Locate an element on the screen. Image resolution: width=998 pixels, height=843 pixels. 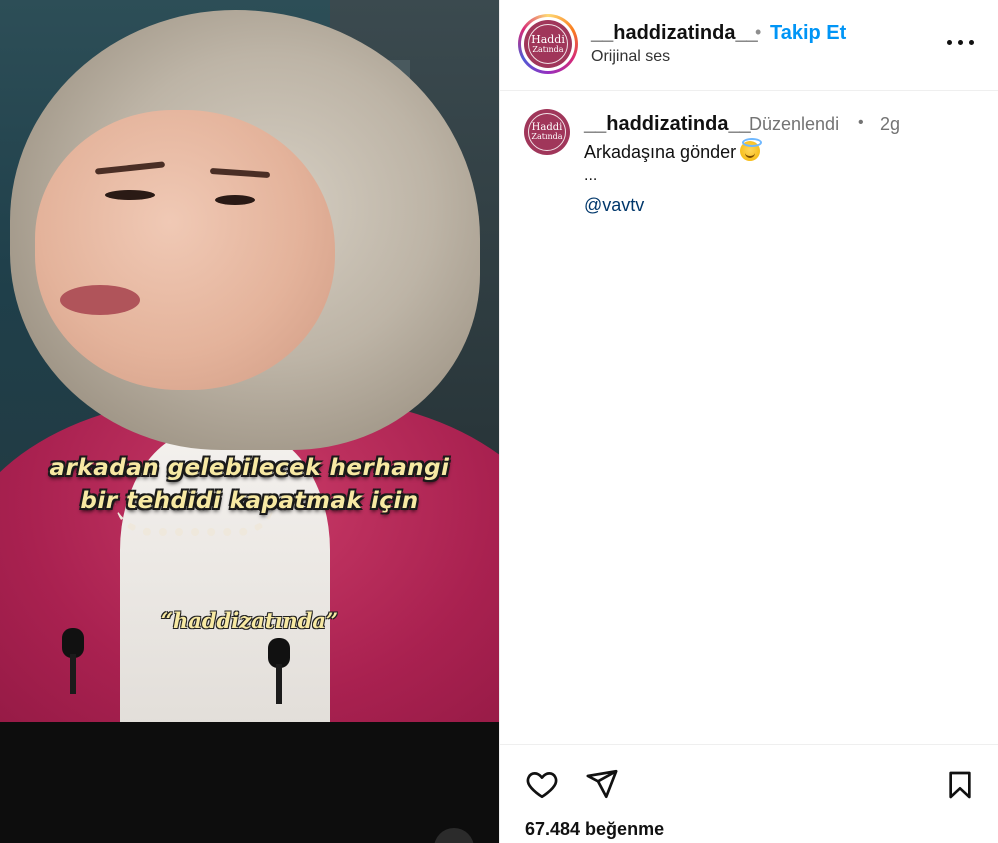
comment-avatar: Haddi Zatında is located at coordinates (547, 132).